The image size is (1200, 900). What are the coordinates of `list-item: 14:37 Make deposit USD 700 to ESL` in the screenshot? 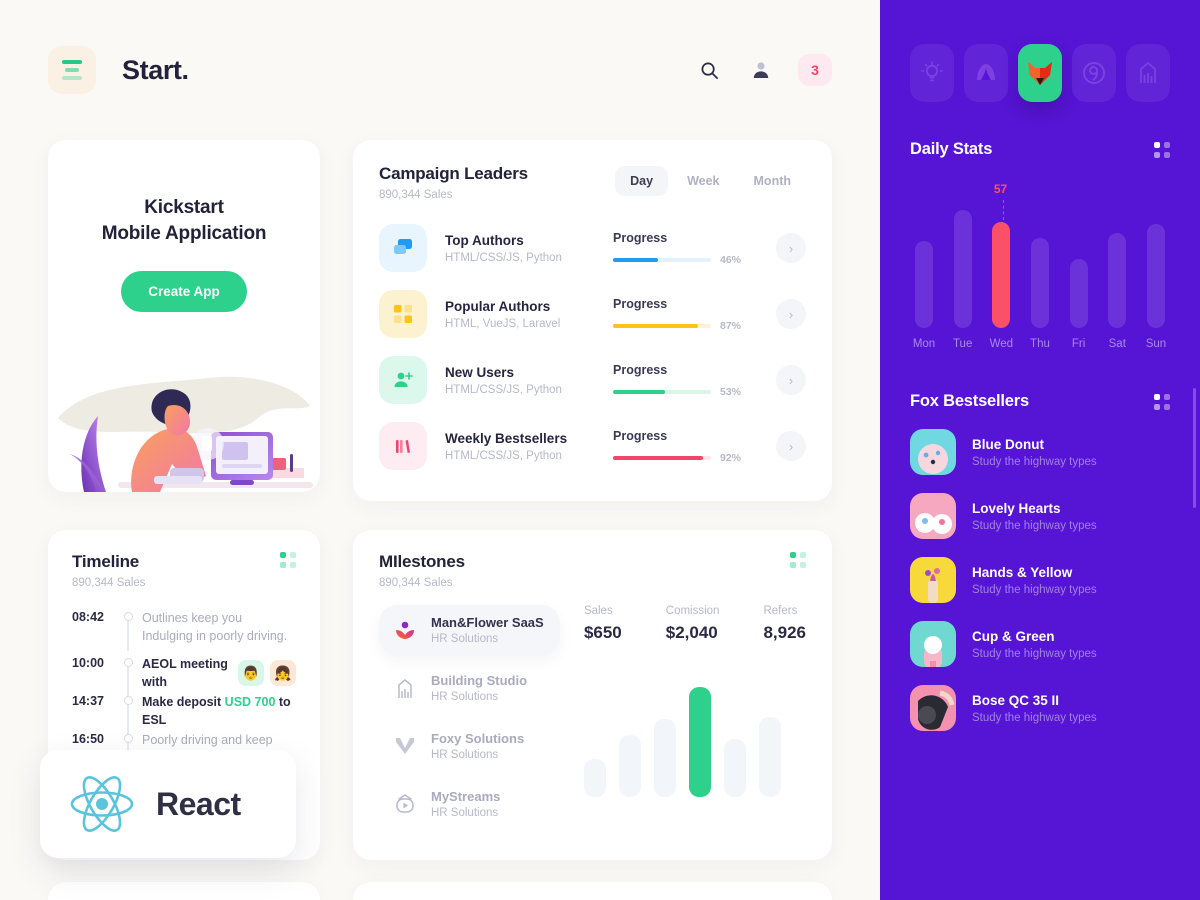 It's located at (184, 714).